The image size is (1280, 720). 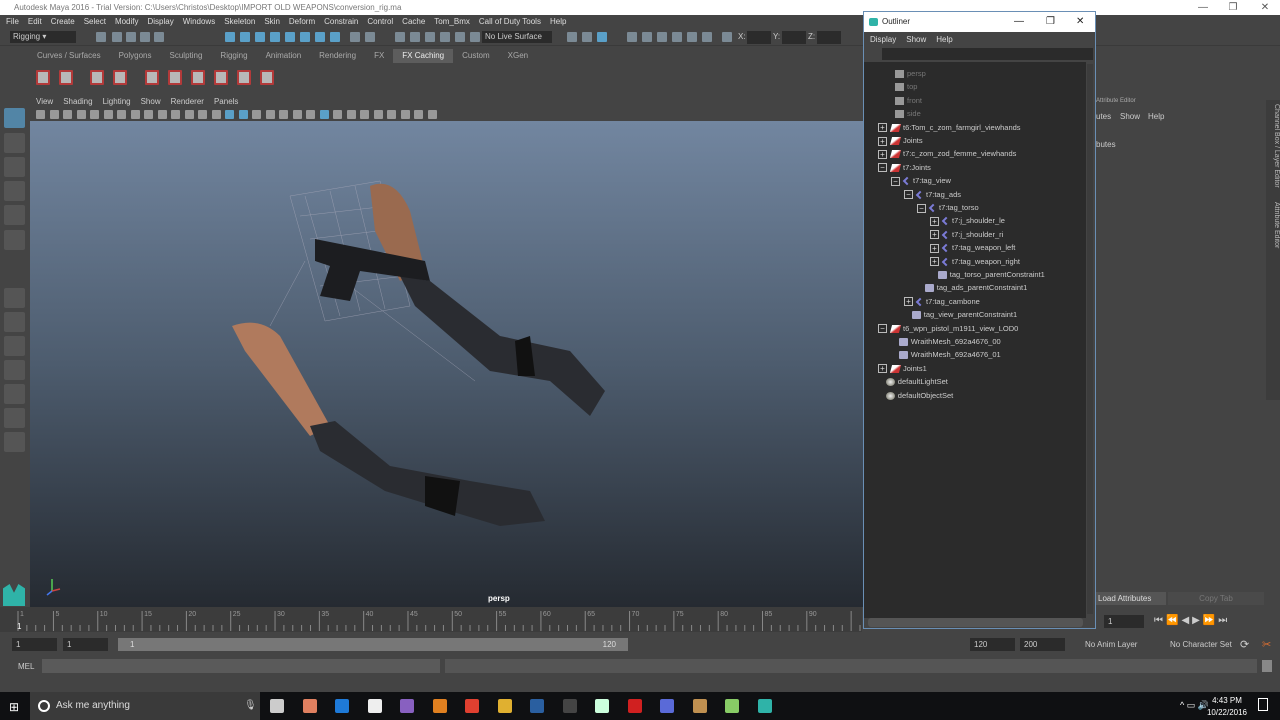 What do you see at coordinates (910, 73) in the screenshot?
I see `outliner-item: persp` at bounding box center [910, 73].